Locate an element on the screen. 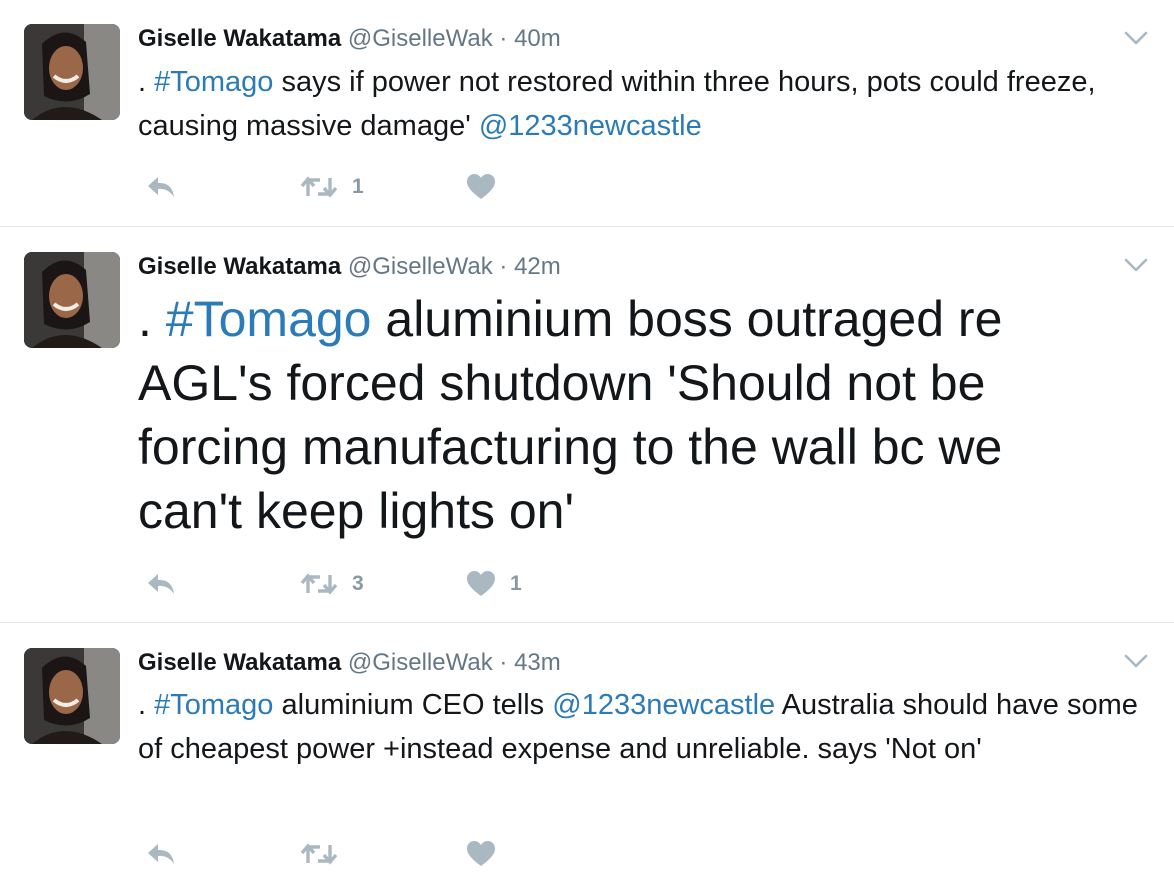 This screenshot has height=894, width=1174. retweet-button is located at coordinates (326, 854).